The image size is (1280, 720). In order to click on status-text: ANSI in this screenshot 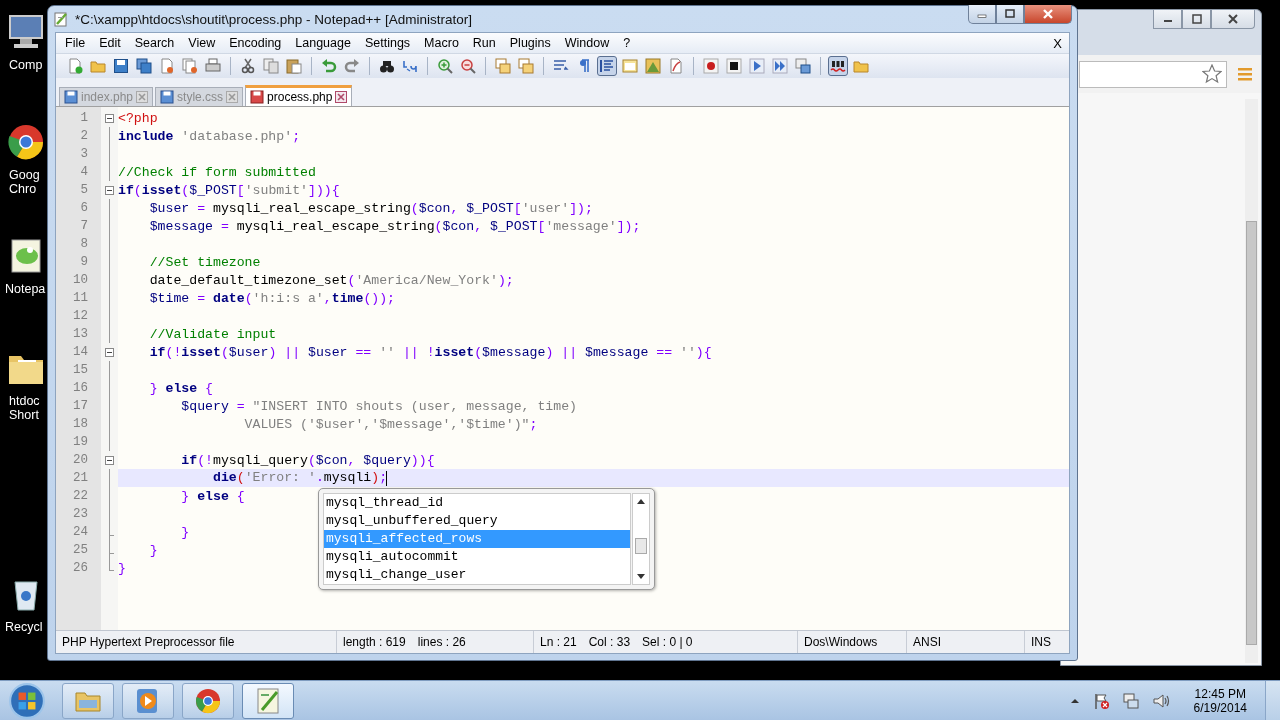, I will do `click(927, 642)`.